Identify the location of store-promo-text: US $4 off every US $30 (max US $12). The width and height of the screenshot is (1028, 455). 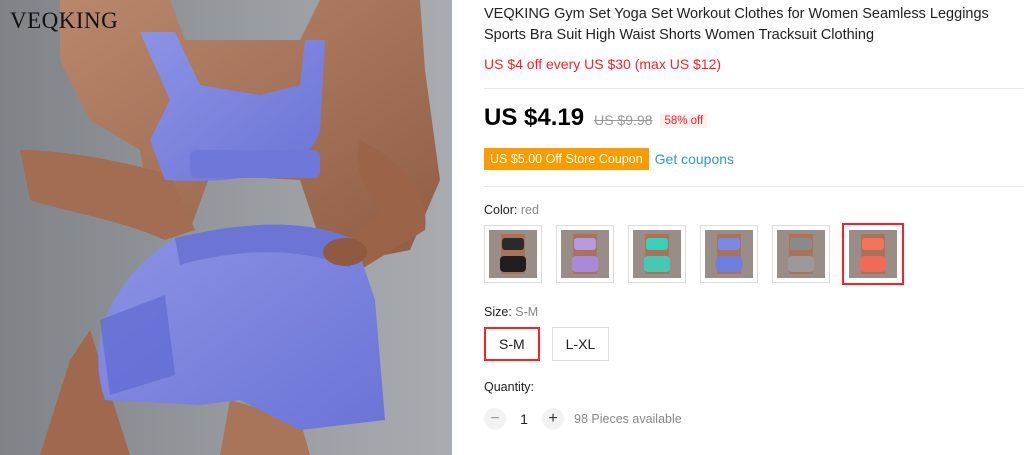
(603, 64).